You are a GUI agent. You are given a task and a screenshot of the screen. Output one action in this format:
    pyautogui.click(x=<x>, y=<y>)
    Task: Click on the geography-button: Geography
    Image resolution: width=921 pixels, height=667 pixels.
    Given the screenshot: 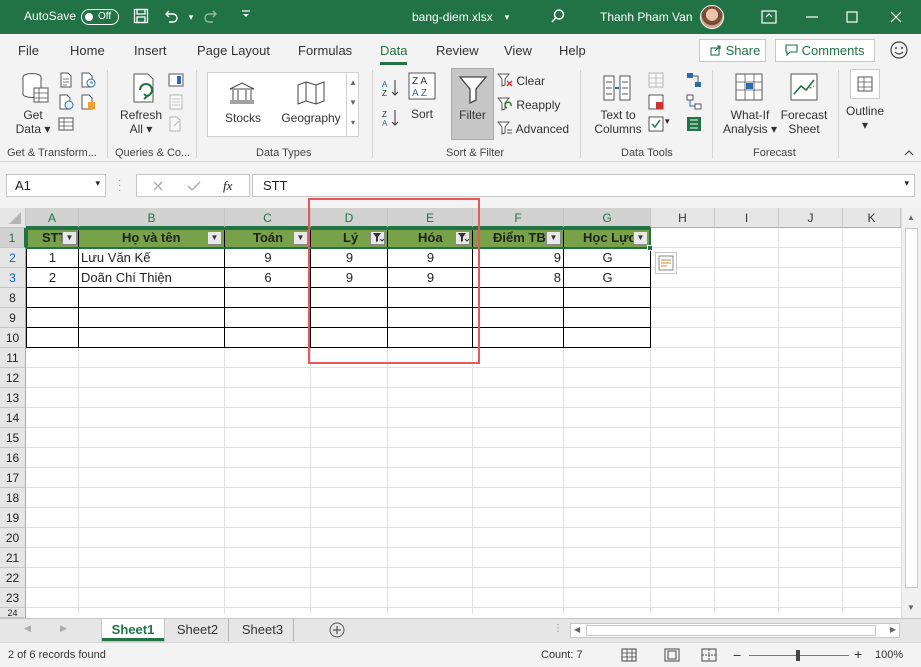 What is the action you would take?
    pyautogui.click(x=311, y=118)
    